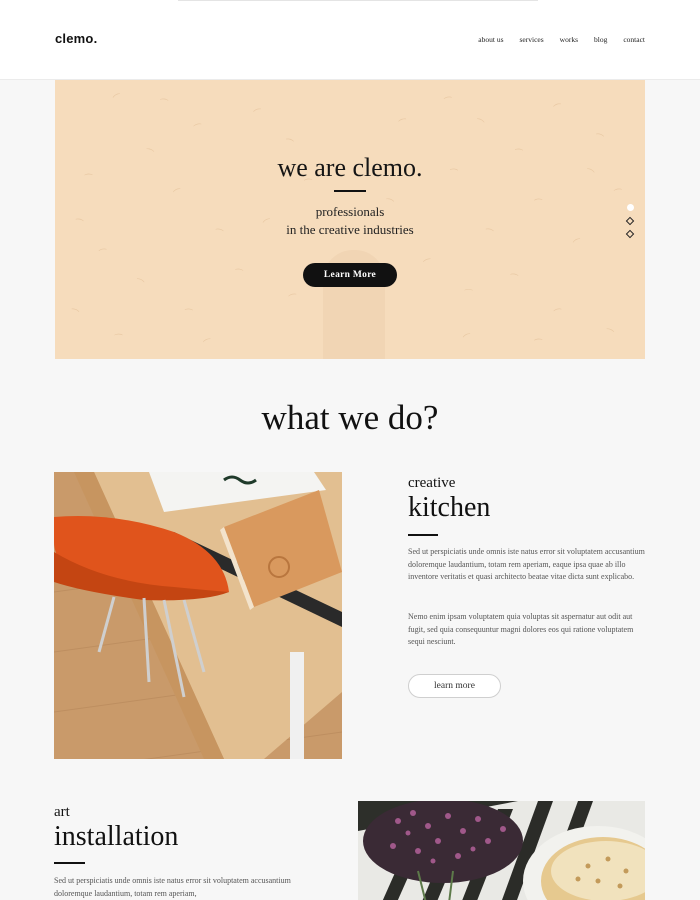 This screenshot has height=900, width=700. Describe the element at coordinates (350, 211) in the screenshot. I see `hero-subtitle-line1: professionals` at that location.